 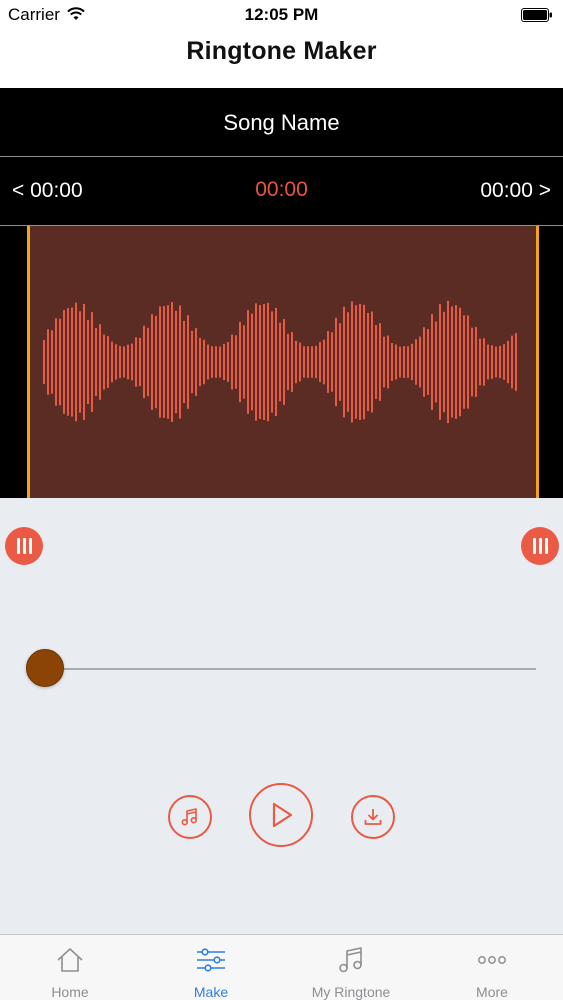 What do you see at coordinates (211, 960) in the screenshot?
I see `sliders-icon` at bounding box center [211, 960].